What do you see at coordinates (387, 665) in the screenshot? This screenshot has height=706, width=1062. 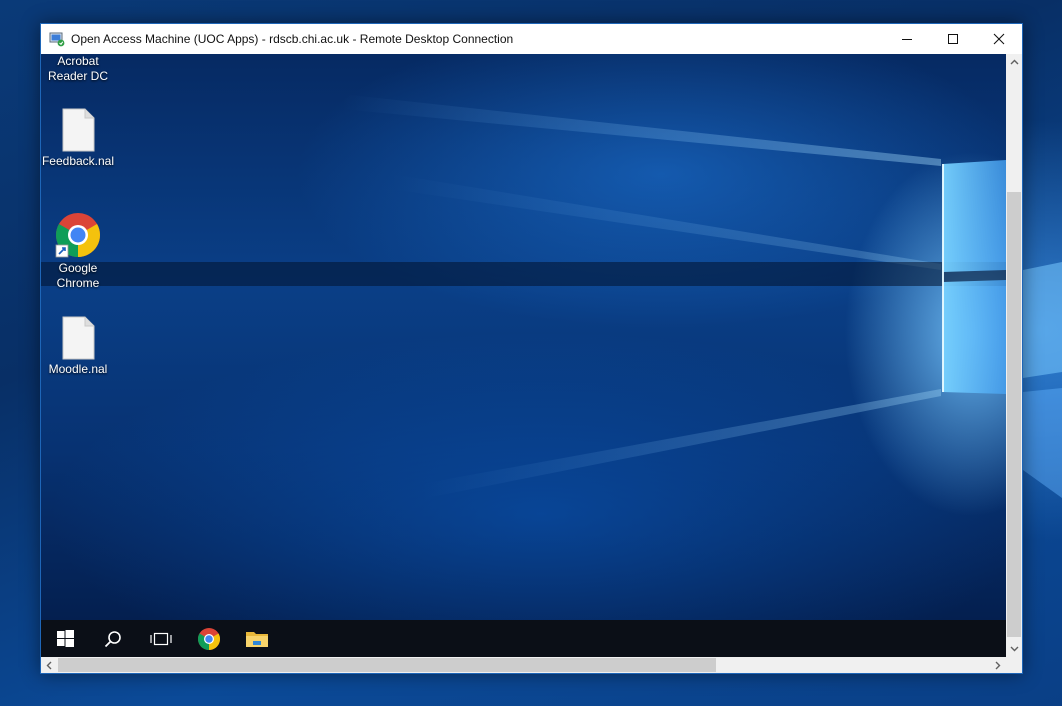 I see `horizontal-scrollbar-thumb` at bounding box center [387, 665].